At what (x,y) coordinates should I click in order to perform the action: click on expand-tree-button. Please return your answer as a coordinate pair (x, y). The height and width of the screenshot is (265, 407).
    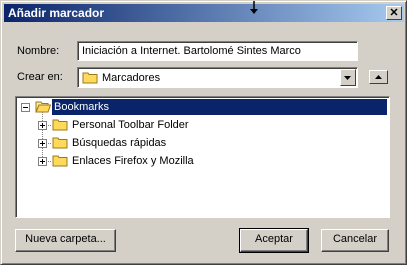
    Looking at the image, I should click on (378, 77).